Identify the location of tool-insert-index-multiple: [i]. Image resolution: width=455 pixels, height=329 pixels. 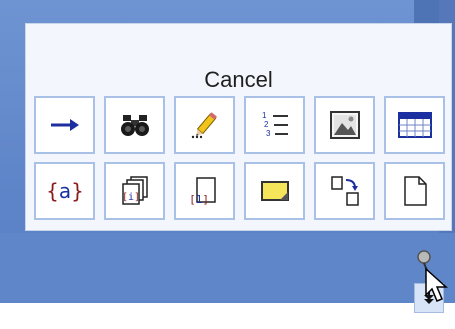
(134, 191).